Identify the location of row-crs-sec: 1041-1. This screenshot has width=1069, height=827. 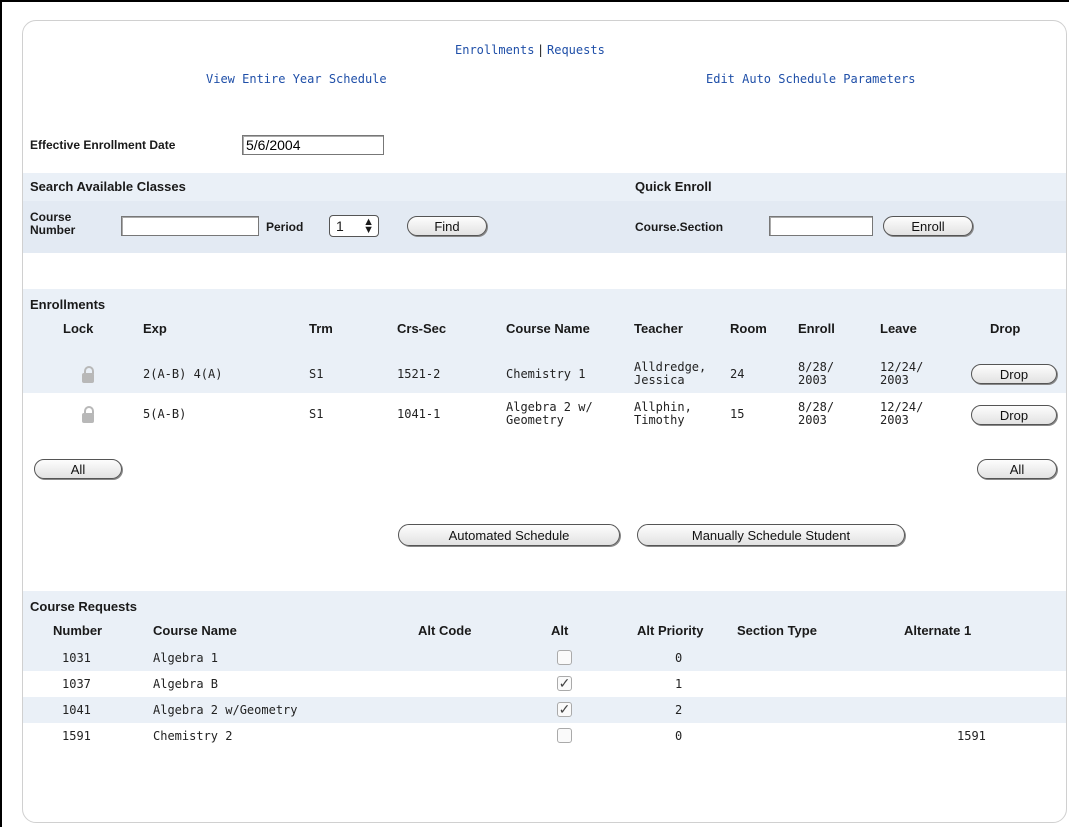
(419, 414).